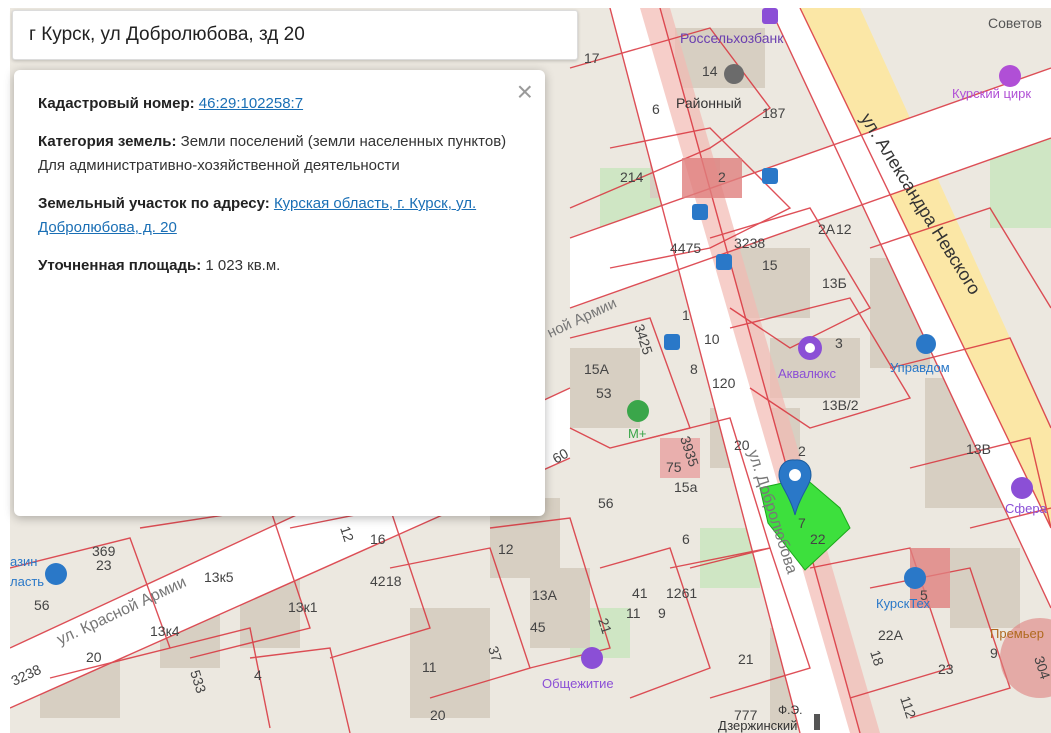 This screenshot has height=733, width=1051. What do you see at coordinates (978, 449) in the screenshot?
I see `house-number: 13В` at bounding box center [978, 449].